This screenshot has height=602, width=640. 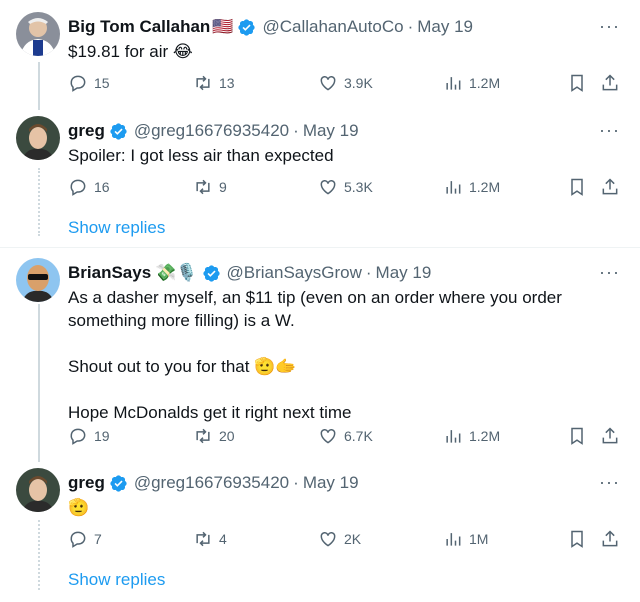 What do you see at coordinates (102, 436) in the screenshot?
I see `reply-count: 19` at bounding box center [102, 436].